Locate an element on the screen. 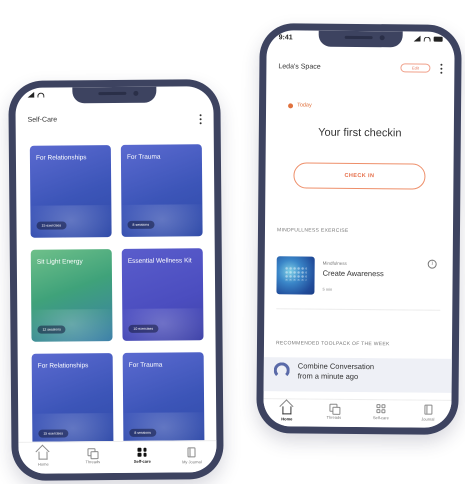  right-status-icons is located at coordinates (428, 38).